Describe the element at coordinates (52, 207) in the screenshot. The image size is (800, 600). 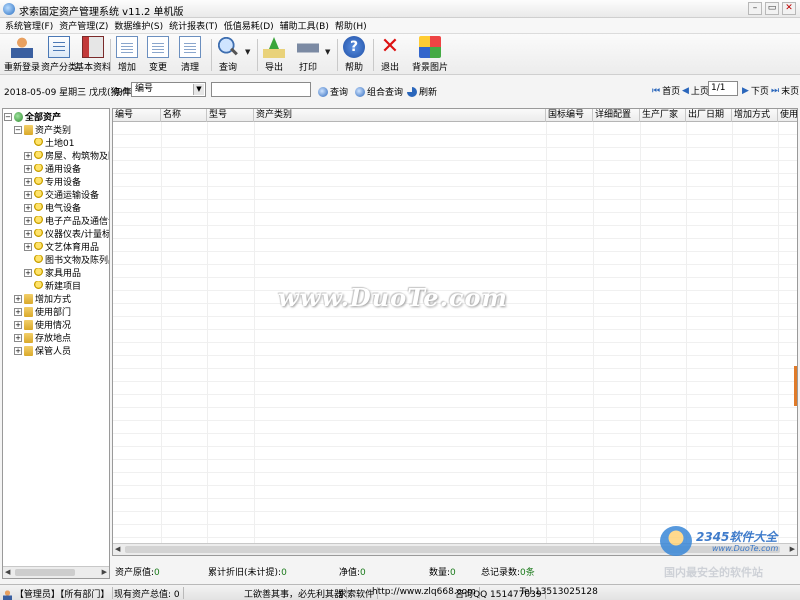
I see `tree-item-category: + 电气设备` at that location.